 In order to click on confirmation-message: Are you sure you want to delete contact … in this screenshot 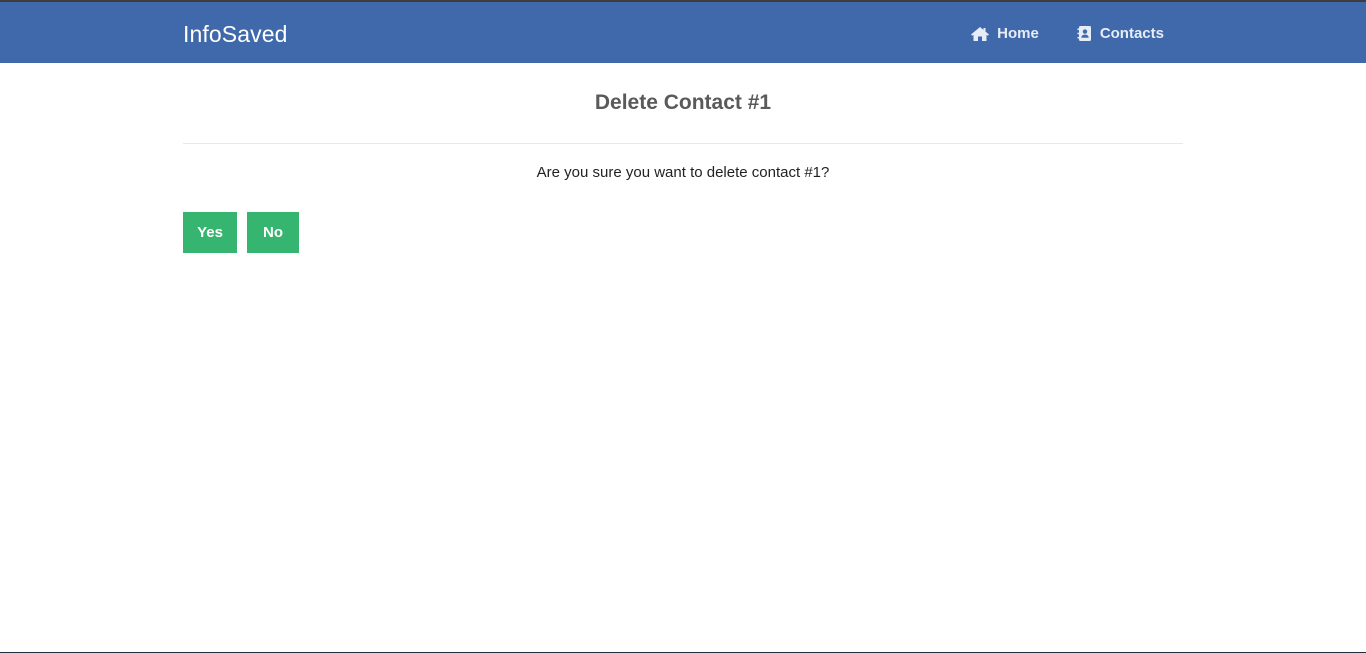, I will do `click(683, 172)`.